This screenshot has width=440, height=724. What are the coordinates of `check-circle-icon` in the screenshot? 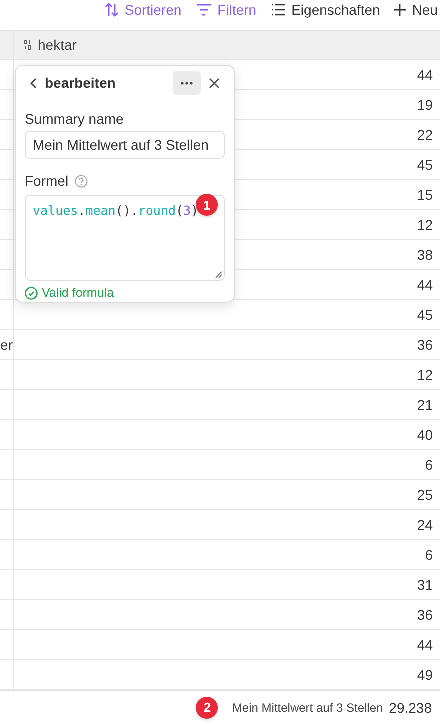 It's located at (31, 293).